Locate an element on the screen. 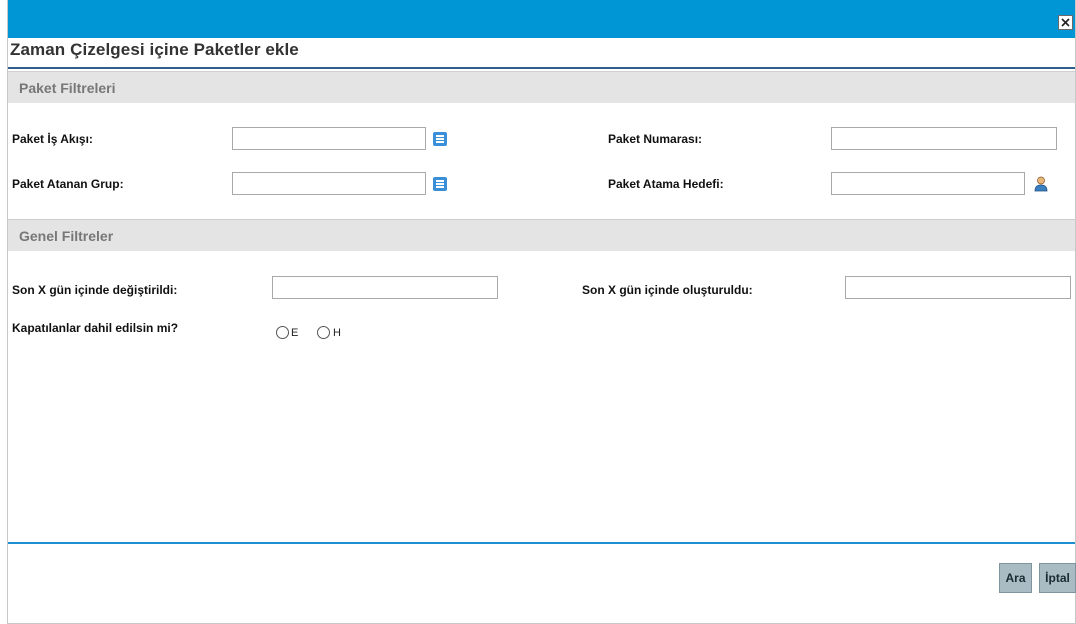 Image resolution: width=1076 pixels, height=624 pixels. include-closed-label: Kapatılanlar dahil edilsin mi? is located at coordinates (95, 328).